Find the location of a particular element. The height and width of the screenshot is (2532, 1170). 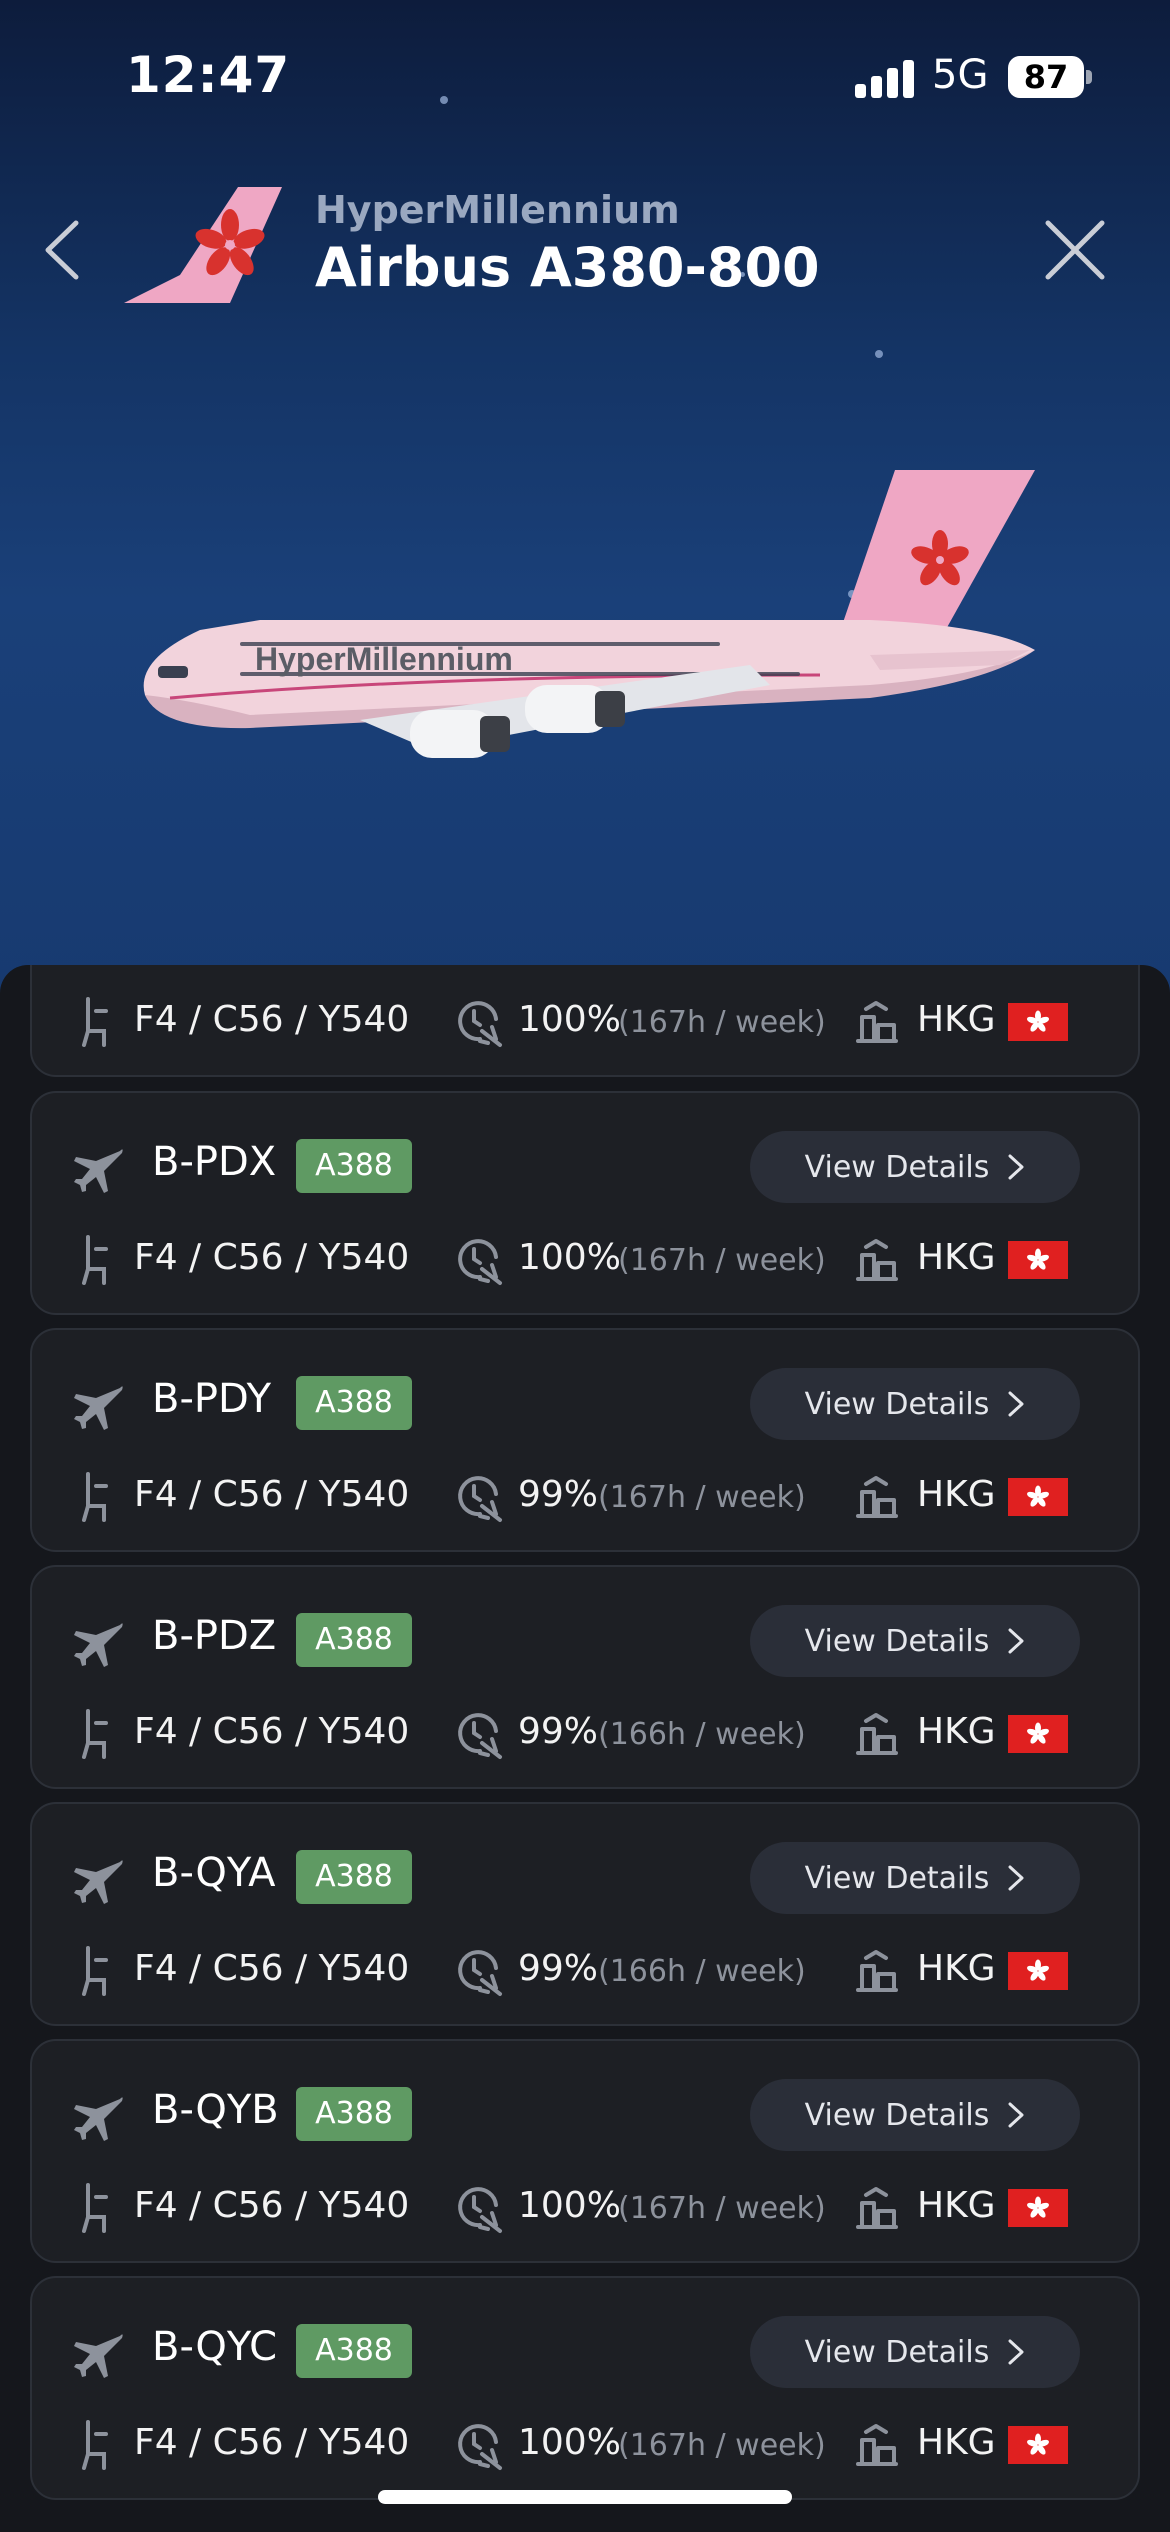

airline-name: HyperMillennium is located at coordinates (497, 210).